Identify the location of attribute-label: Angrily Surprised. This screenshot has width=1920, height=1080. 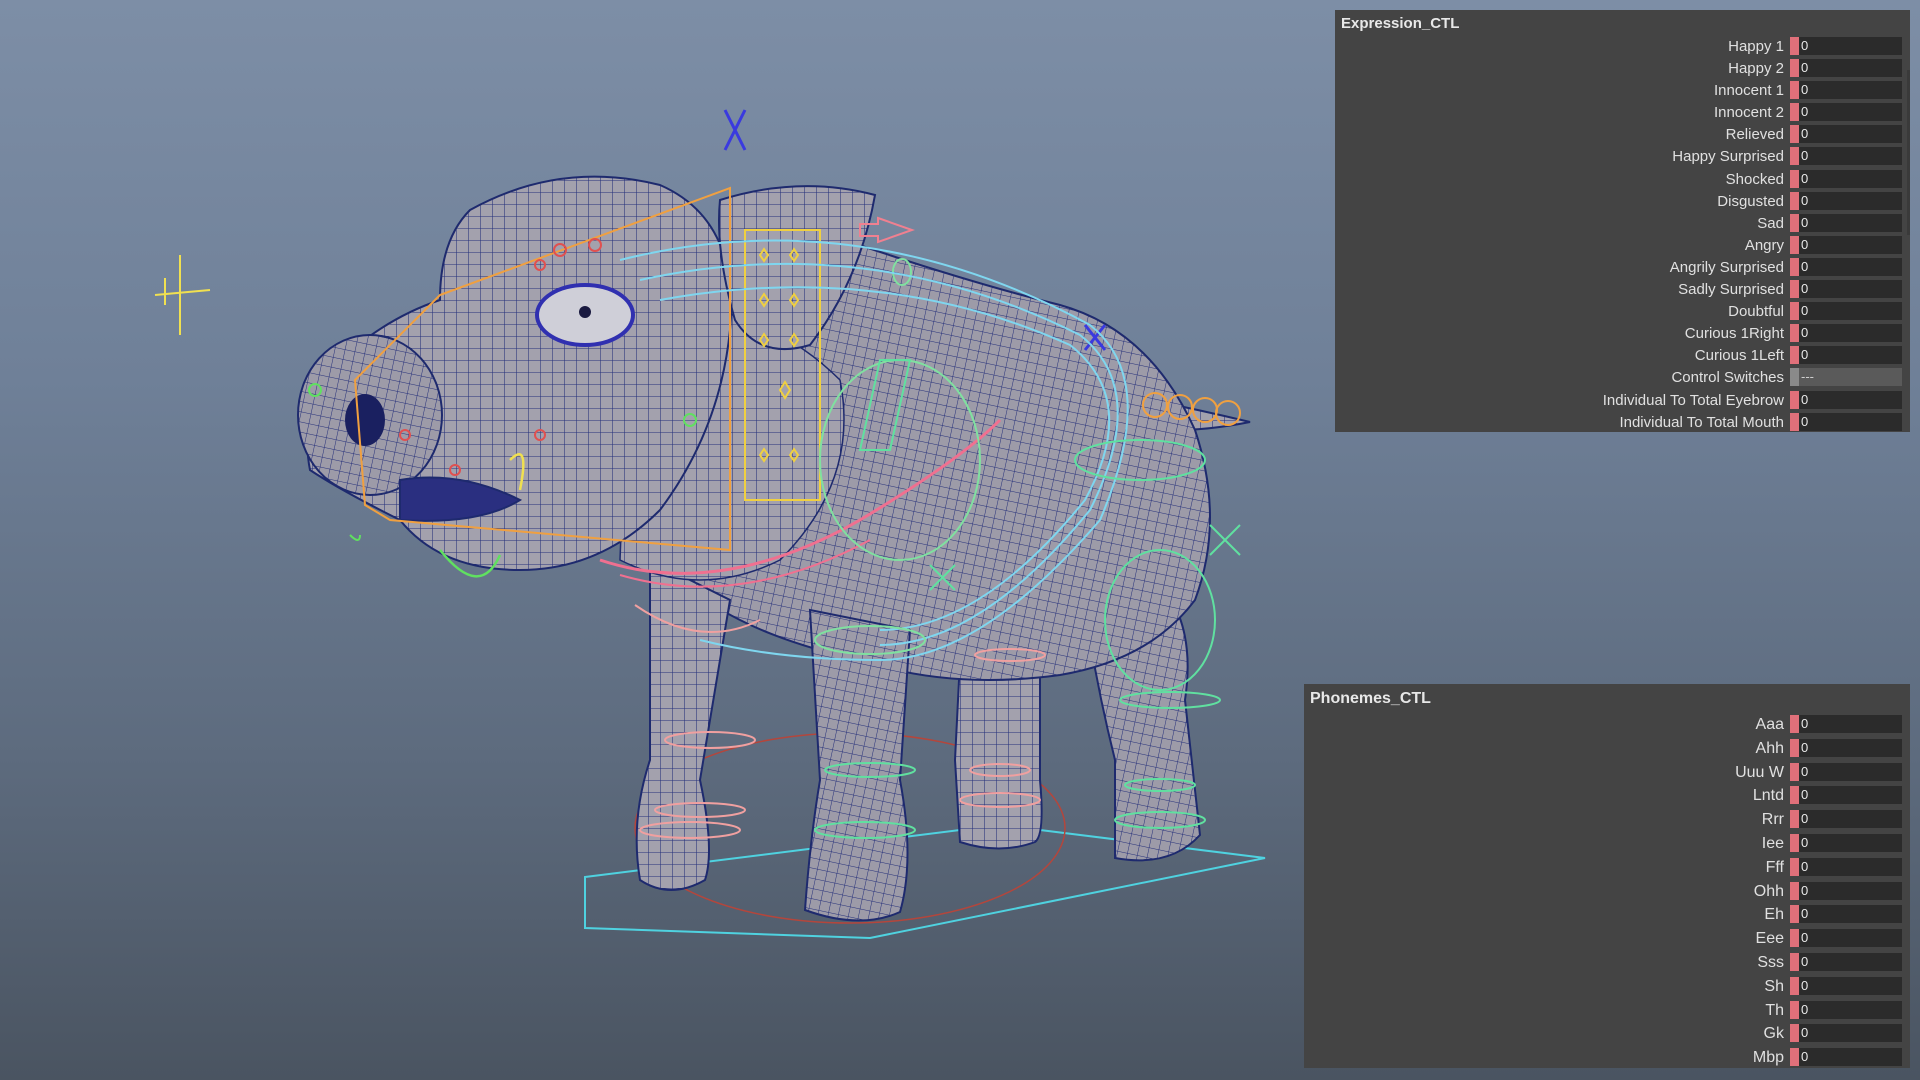
(1727, 267).